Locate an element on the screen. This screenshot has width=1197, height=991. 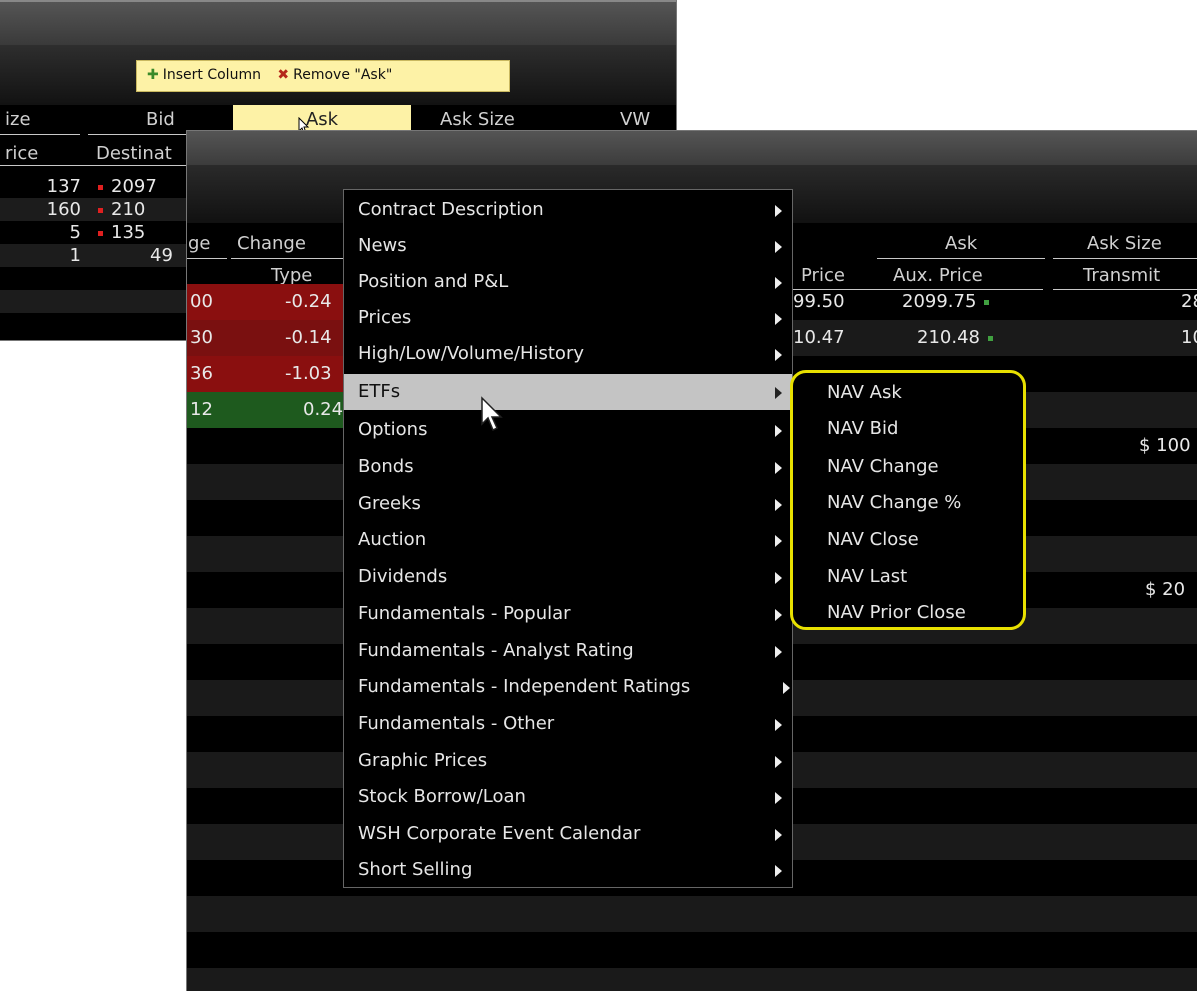
menu-item-prices: Prices is located at coordinates (568, 318).